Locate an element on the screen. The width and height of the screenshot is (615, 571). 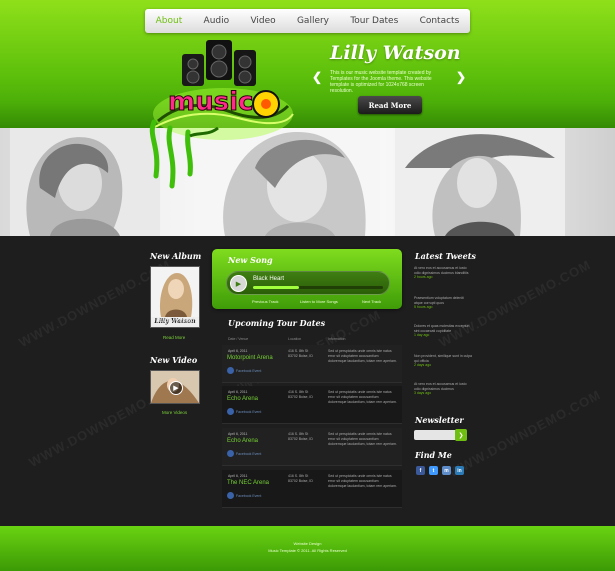
read-more-button: Read More is located at coordinates (390, 105).